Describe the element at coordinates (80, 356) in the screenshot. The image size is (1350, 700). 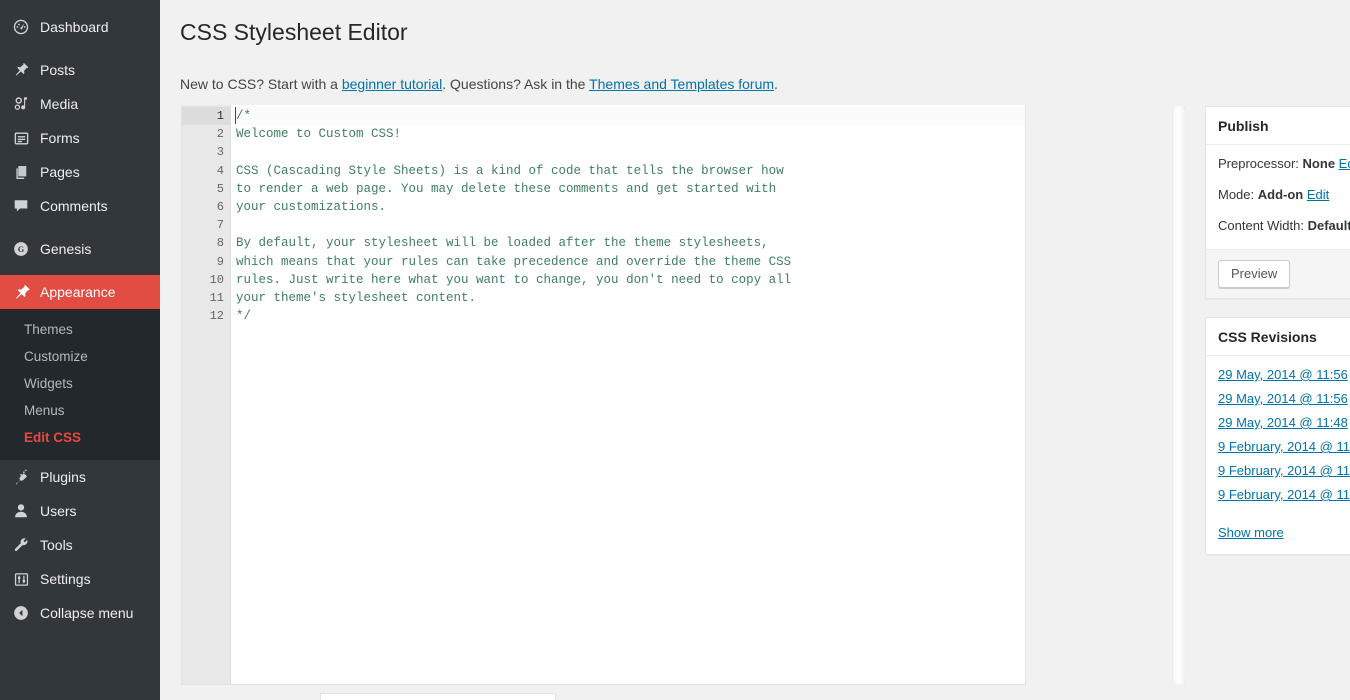
I see `sidebar-subitem-customize: Customize` at that location.